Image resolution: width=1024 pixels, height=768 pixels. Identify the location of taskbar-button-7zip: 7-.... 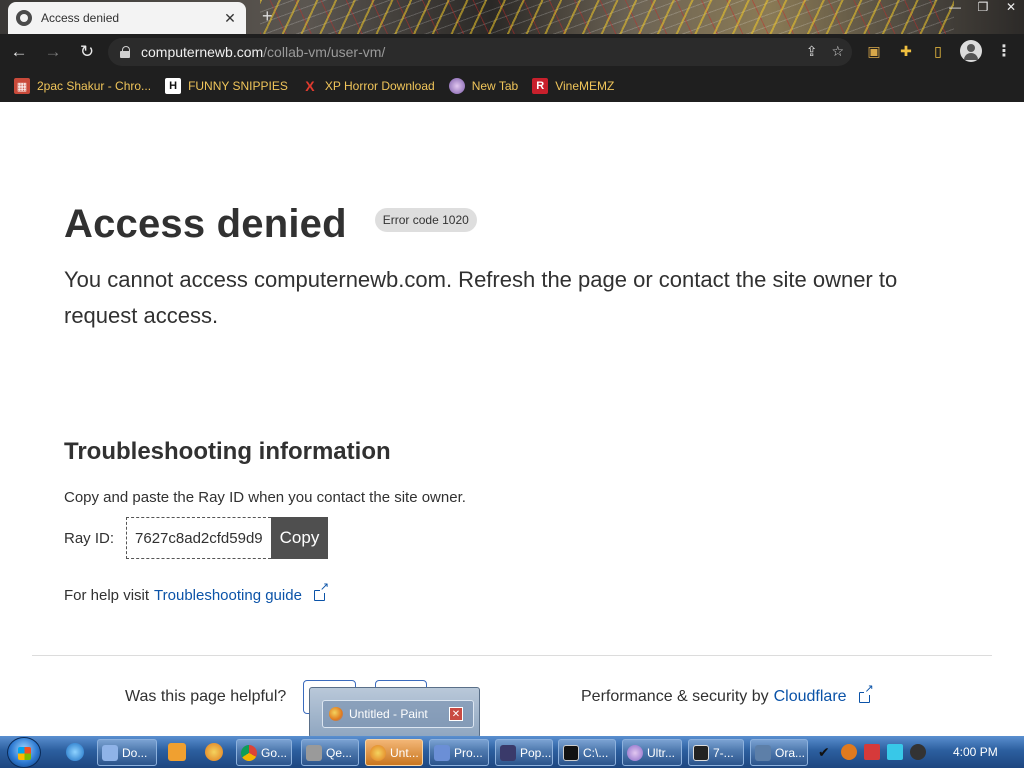
(716, 752).